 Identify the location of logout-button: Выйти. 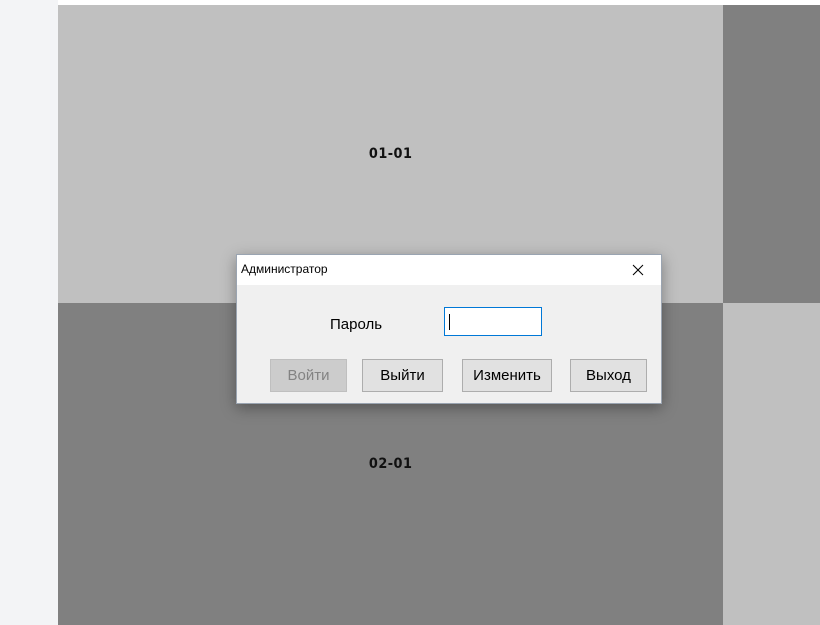
(402, 375).